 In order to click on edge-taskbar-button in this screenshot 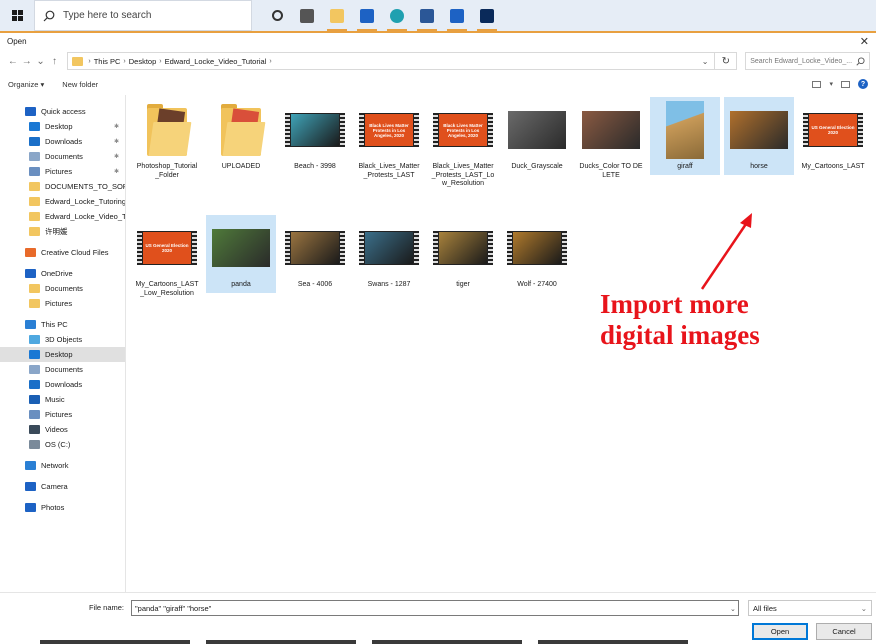, I will do `click(397, 15)`.